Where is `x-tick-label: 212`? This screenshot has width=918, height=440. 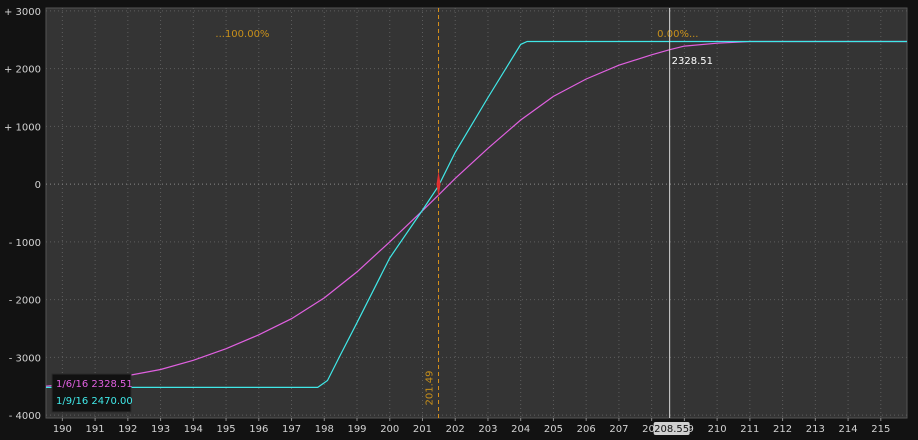
x-tick-label: 212 is located at coordinates (782, 429).